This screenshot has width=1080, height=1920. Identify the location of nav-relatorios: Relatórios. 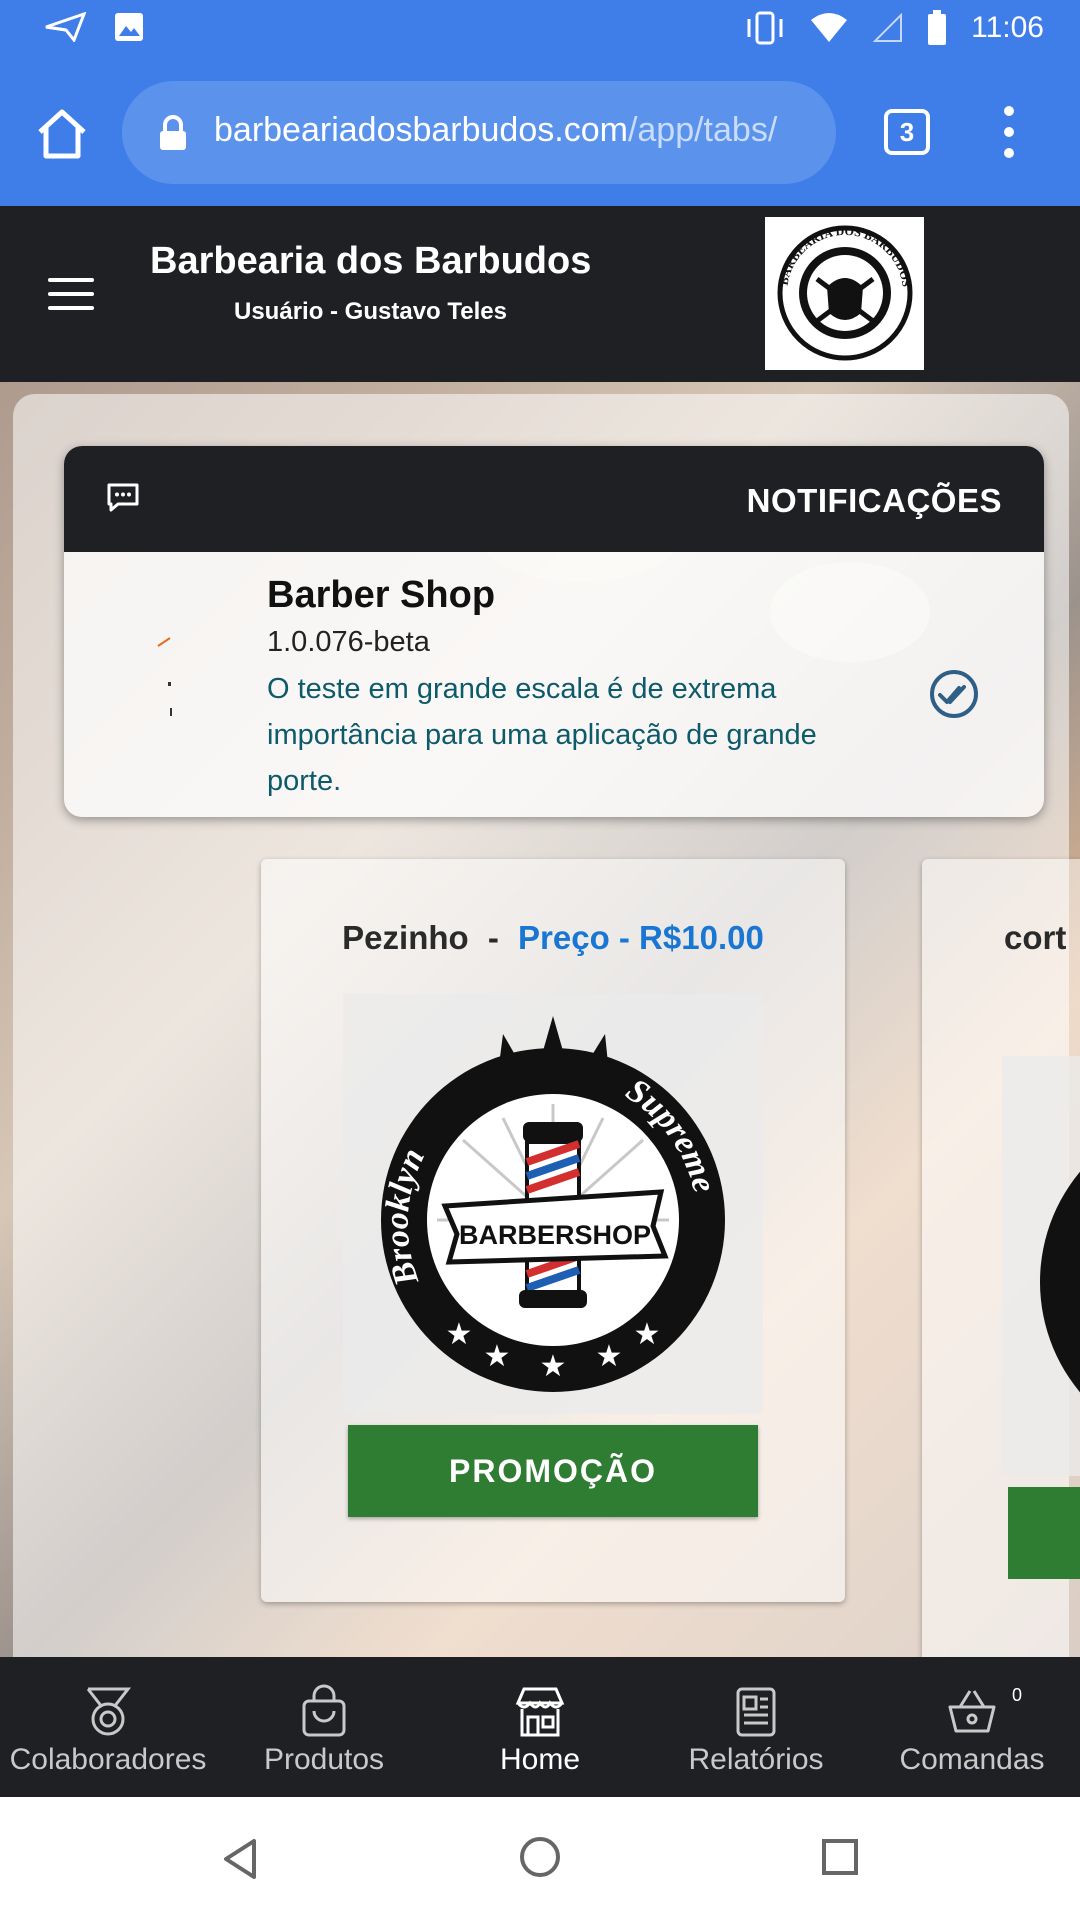
(756, 1727).